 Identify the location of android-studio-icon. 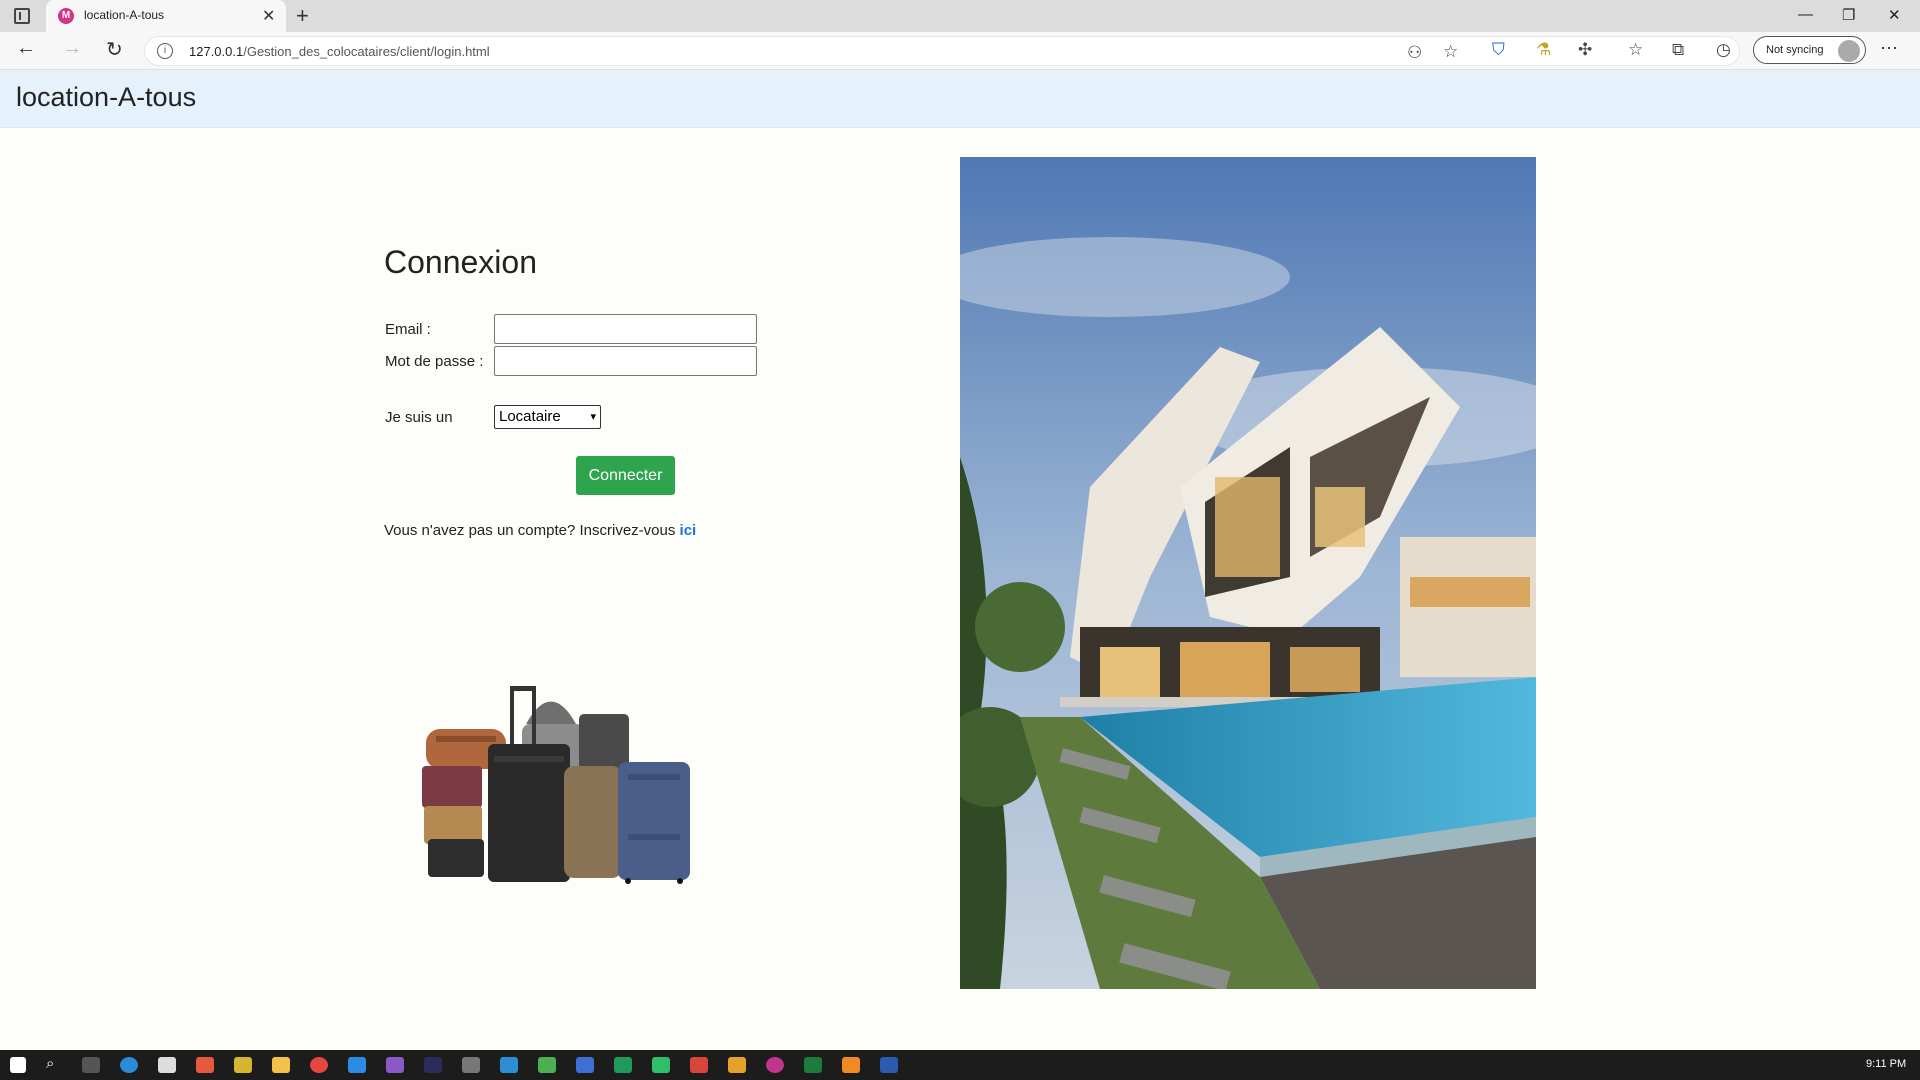
(547, 1065).